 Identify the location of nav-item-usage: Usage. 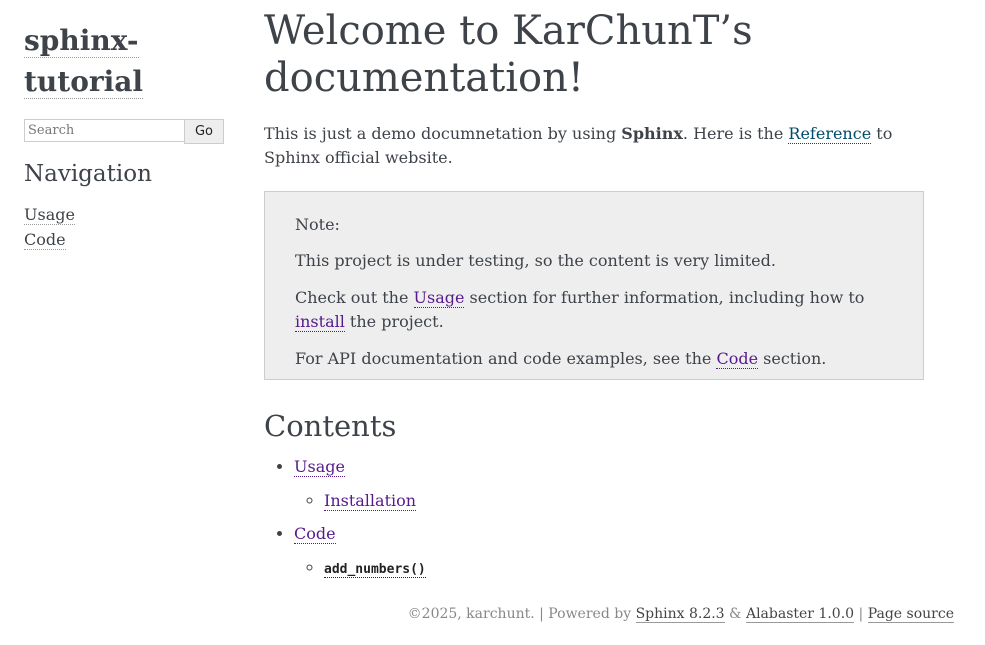
(49, 215).